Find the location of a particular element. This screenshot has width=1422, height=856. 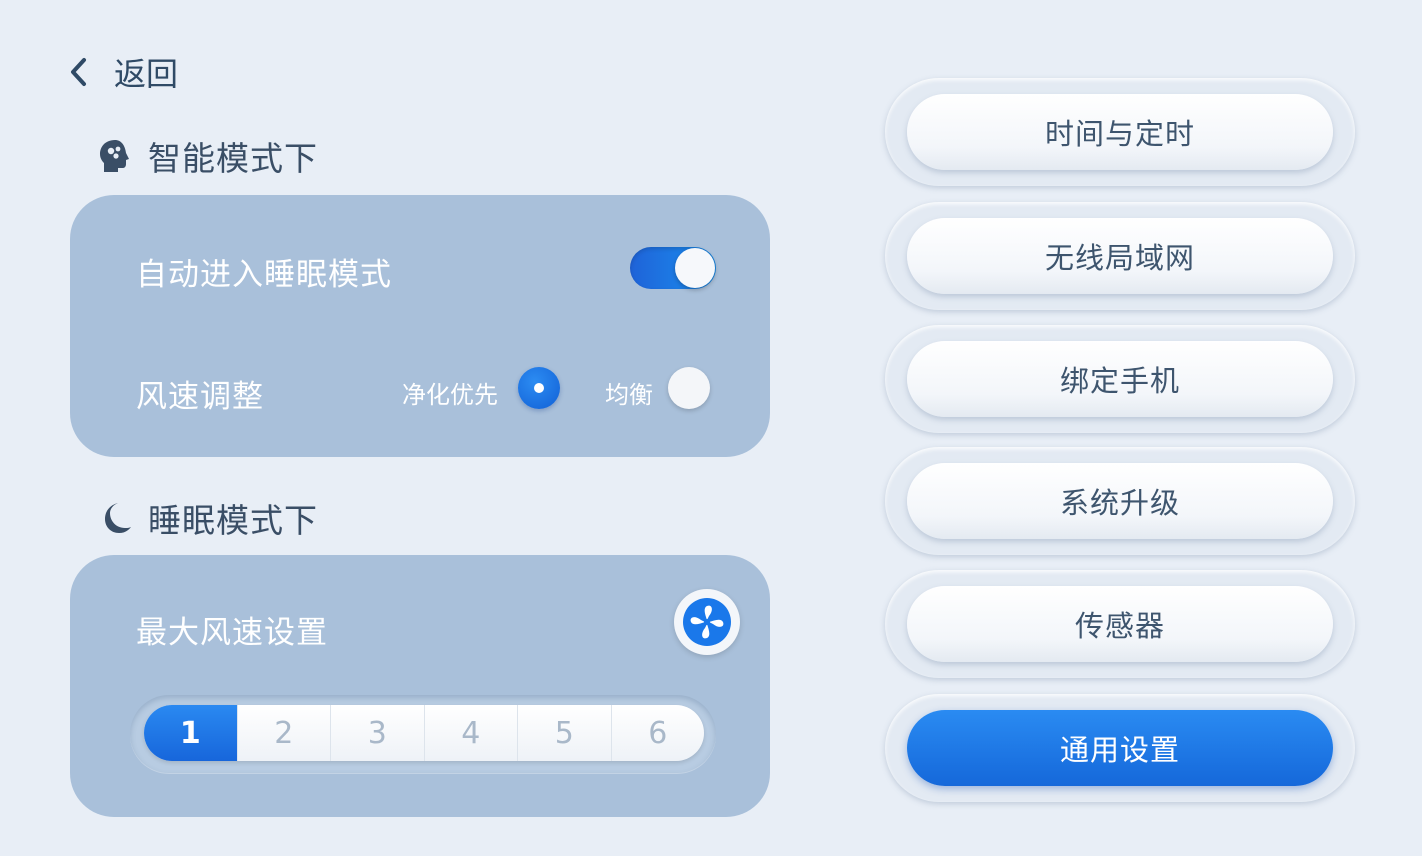

auto-sleep-toggle is located at coordinates (673, 268).